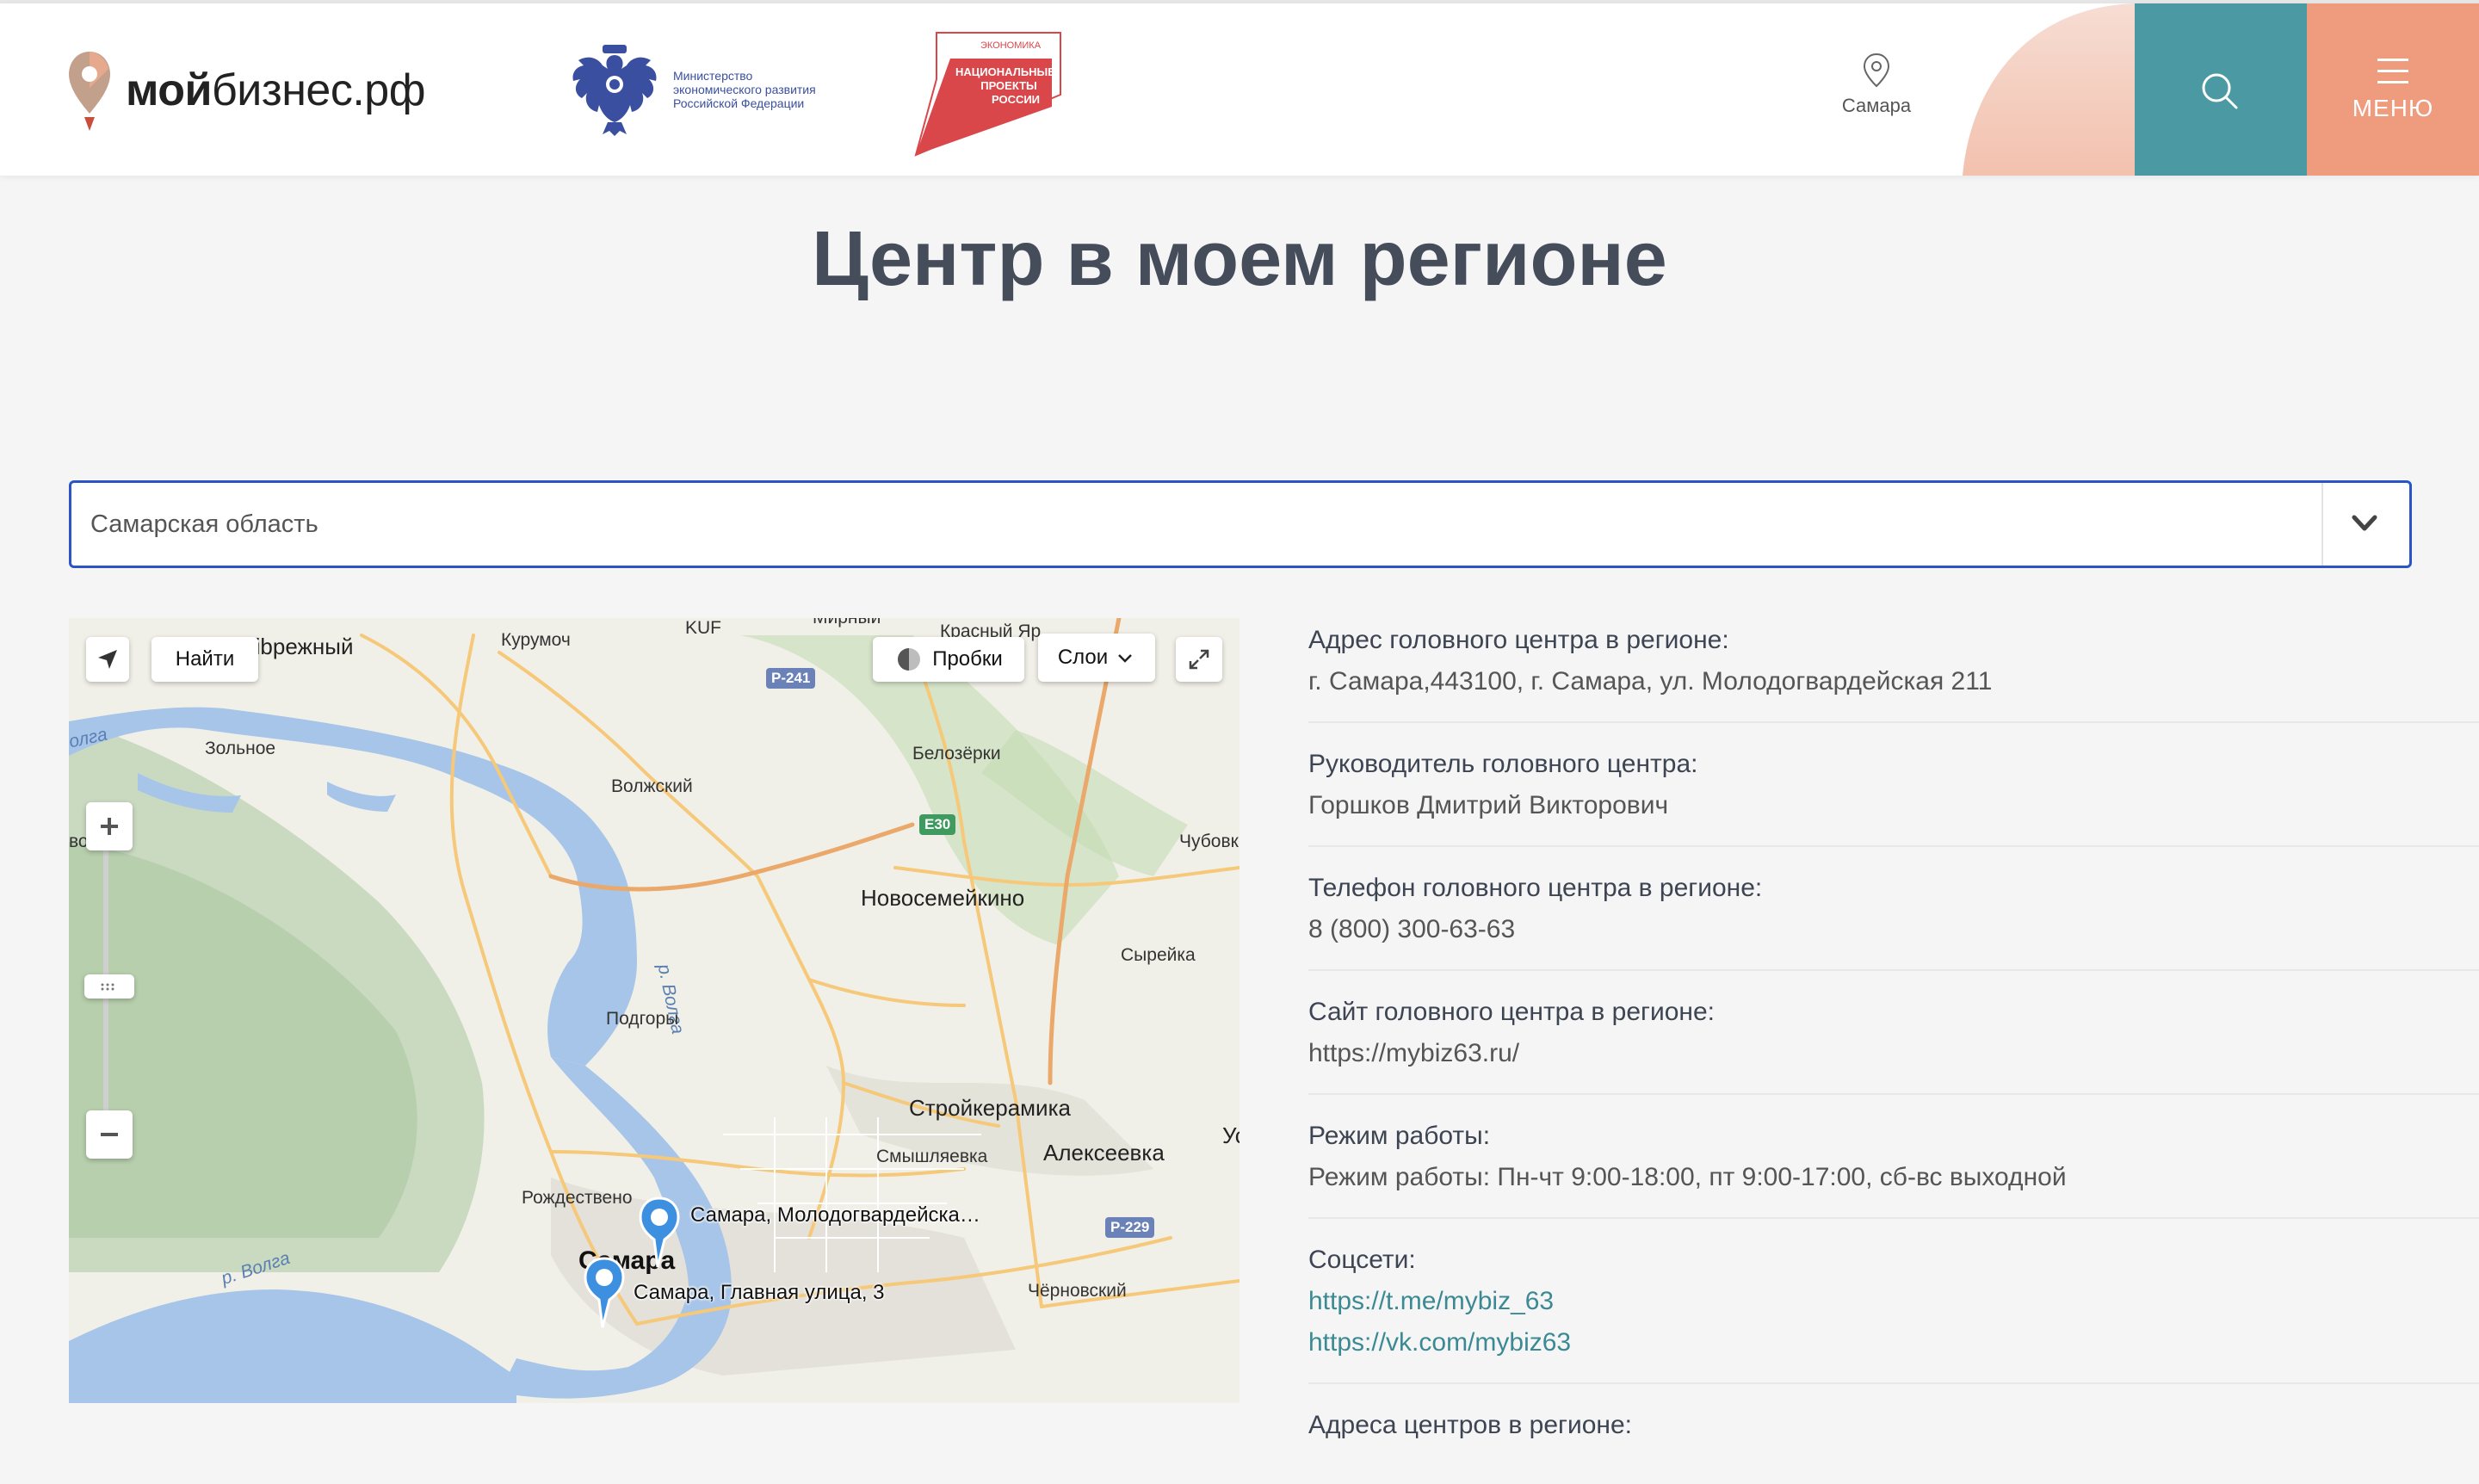 This screenshot has height=1484, width=2479. What do you see at coordinates (2393, 89) in the screenshot?
I see `menu-button: МЕНЮ` at bounding box center [2393, 89].